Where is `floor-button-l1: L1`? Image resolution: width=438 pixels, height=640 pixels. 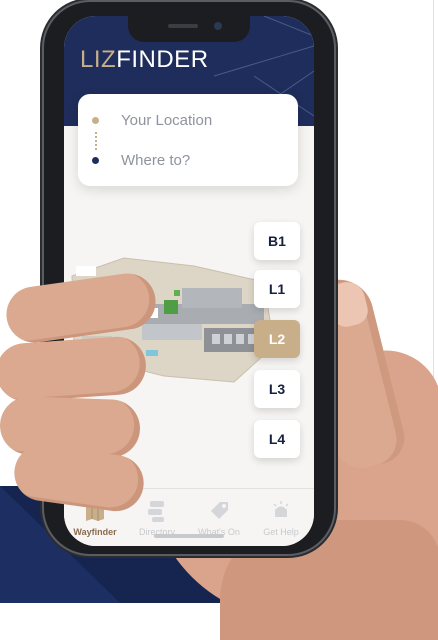
floor-button-l1: L1 is located at coordinates (277, 289).